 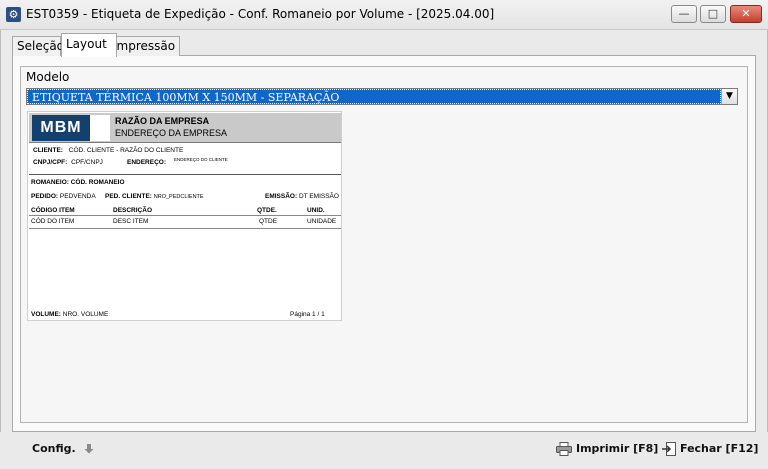 I want to click on row-codigo: CÓD DO ITEM, so click(x=53, y=221).